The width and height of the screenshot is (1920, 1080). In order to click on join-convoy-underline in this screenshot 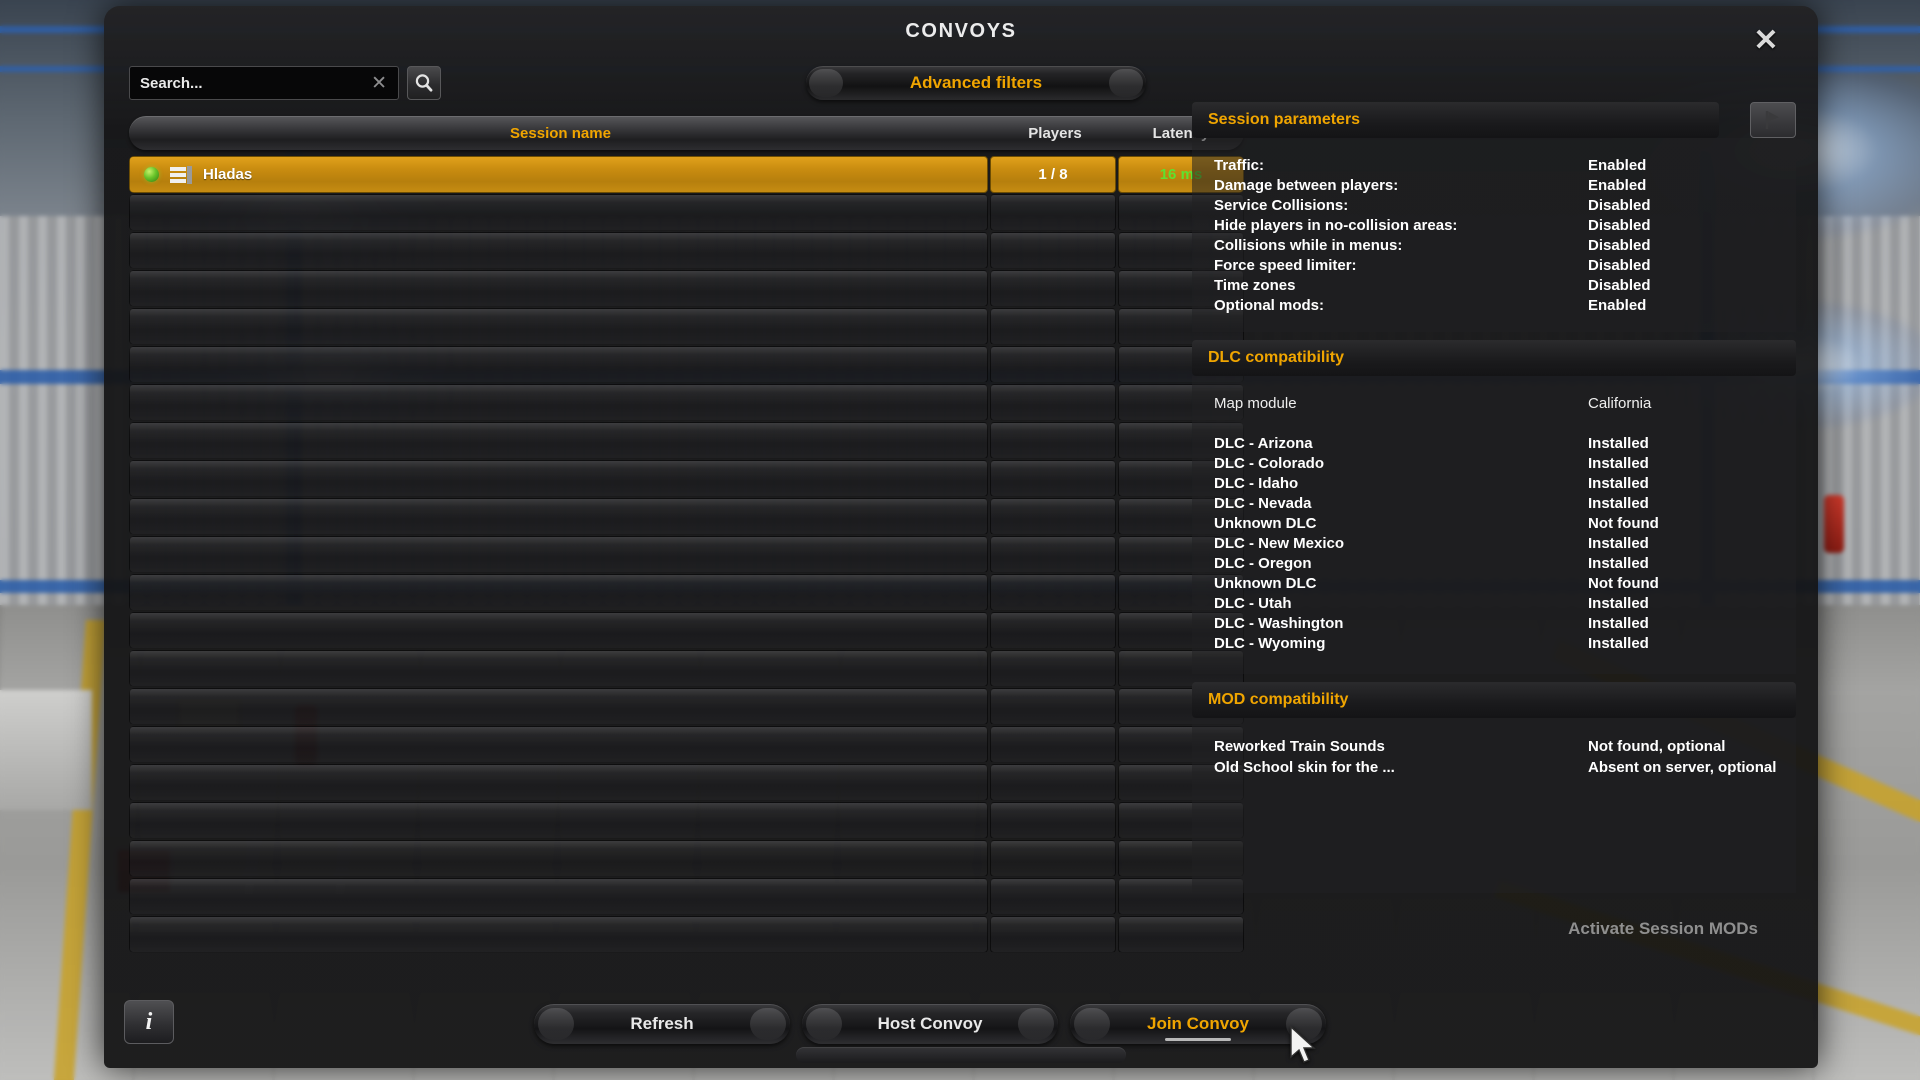, I will do `click(1198, 1039)`.